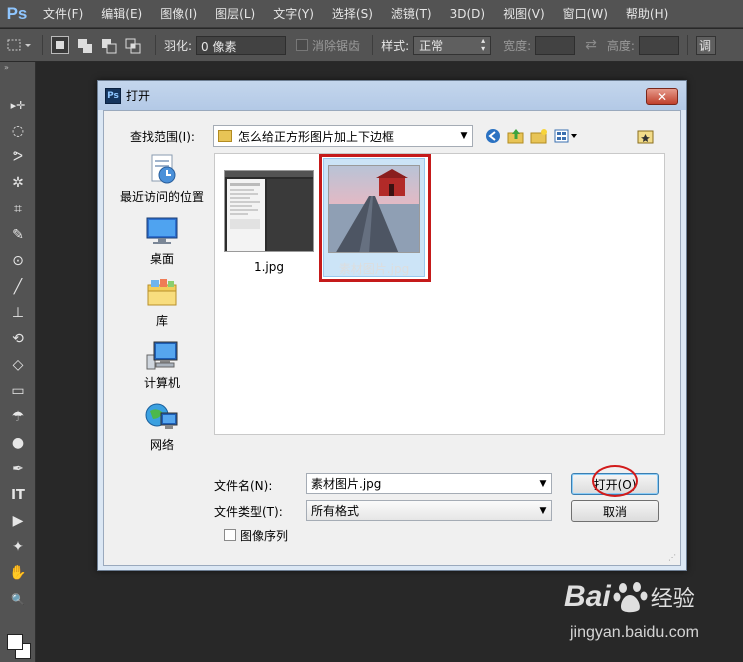 The image size is (743, 662). Describe the element at coordinates (18, 417) in the screenshot. I see `blur-tool-icon: ☂` at that location.